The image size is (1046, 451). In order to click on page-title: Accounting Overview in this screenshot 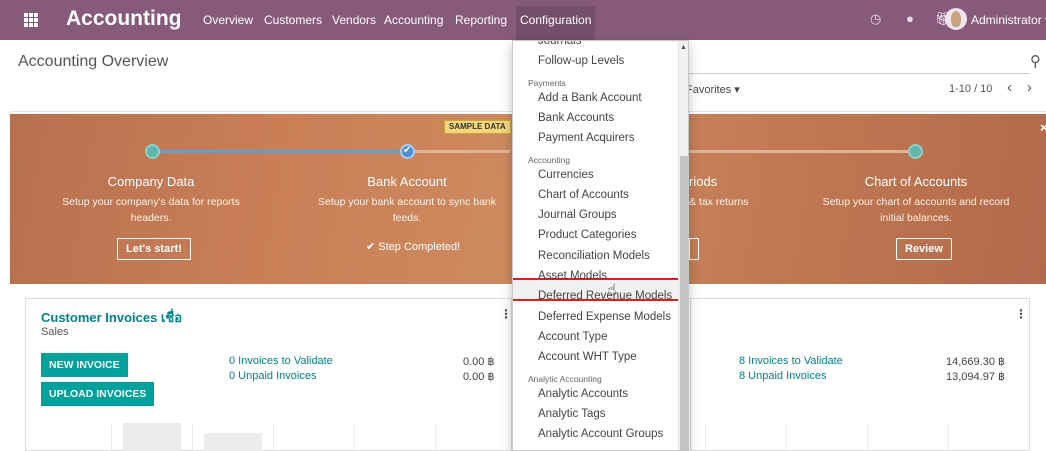, I will do `click(93, 61)`.